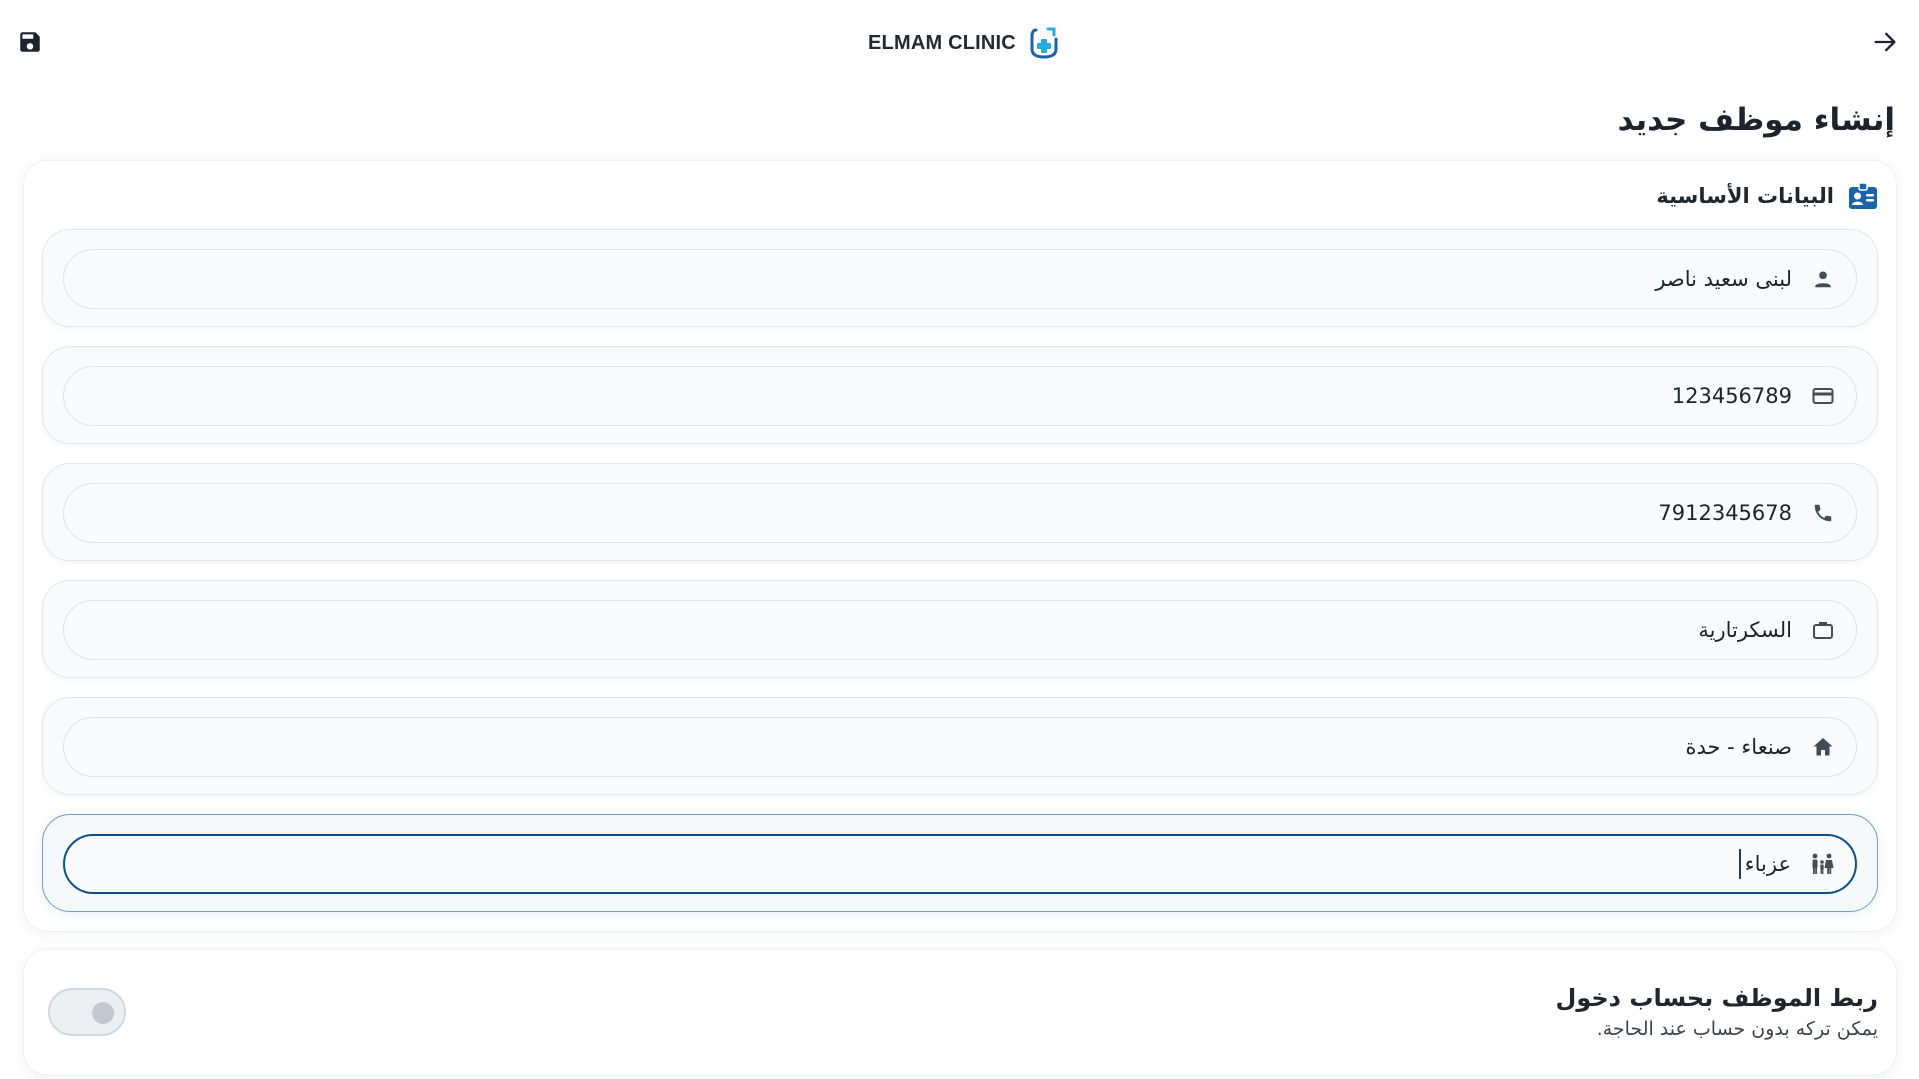 The height and width of the screenshot is (1079, 1919). I want to click on brand: ELMAM CLINIC, so click(963, 43).